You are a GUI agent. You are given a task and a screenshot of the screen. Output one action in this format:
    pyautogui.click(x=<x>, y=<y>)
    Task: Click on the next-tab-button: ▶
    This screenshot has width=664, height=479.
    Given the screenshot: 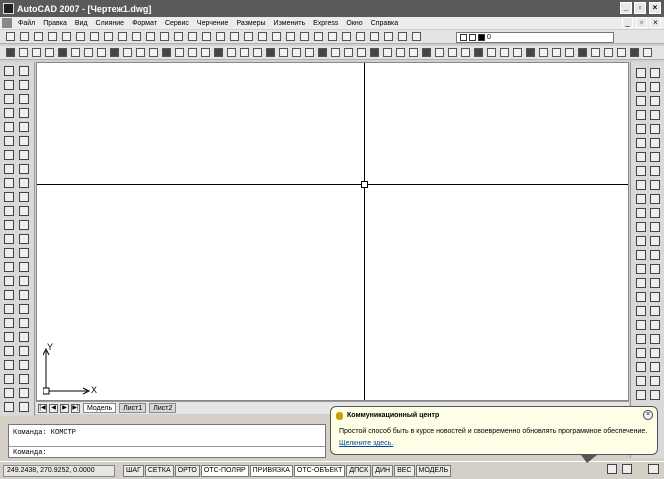 What is the action you would take?
    pyautogui.click(x=64, y=408)
    